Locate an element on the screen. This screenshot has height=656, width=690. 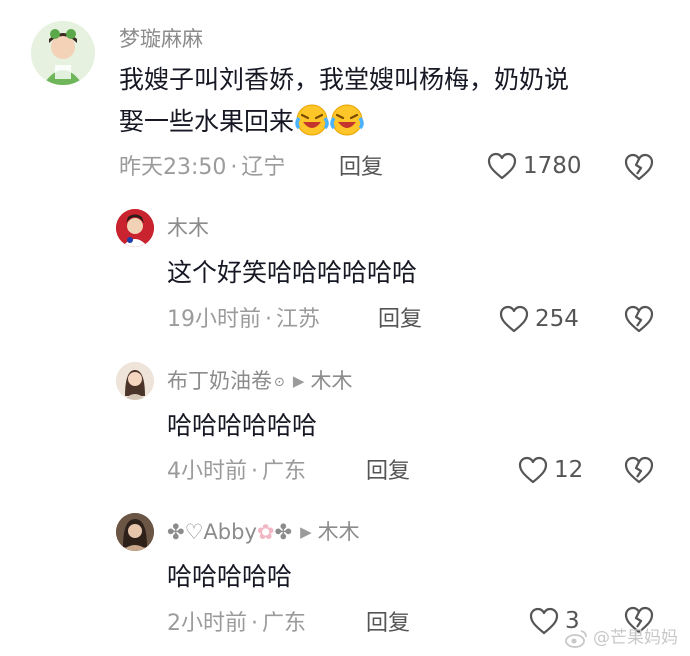
watermark-text: @芒果妈妈 is located at coordinates (635, 637).